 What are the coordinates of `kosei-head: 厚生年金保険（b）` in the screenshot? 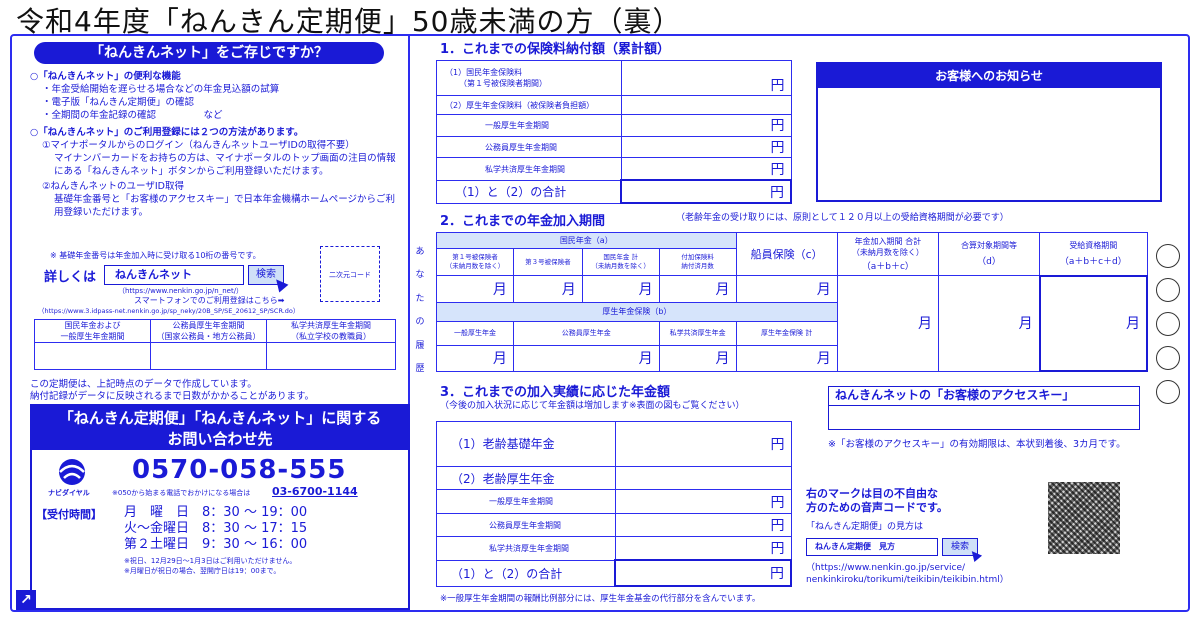 It's located at (637, 312).